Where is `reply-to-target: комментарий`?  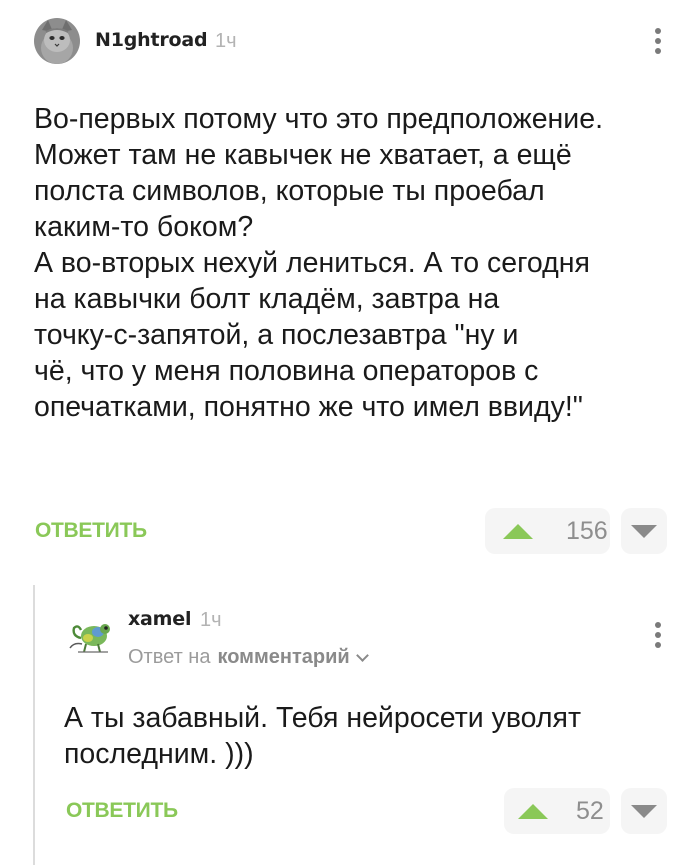 reply-to-target: комментарий is located at coordinates (283, 657).